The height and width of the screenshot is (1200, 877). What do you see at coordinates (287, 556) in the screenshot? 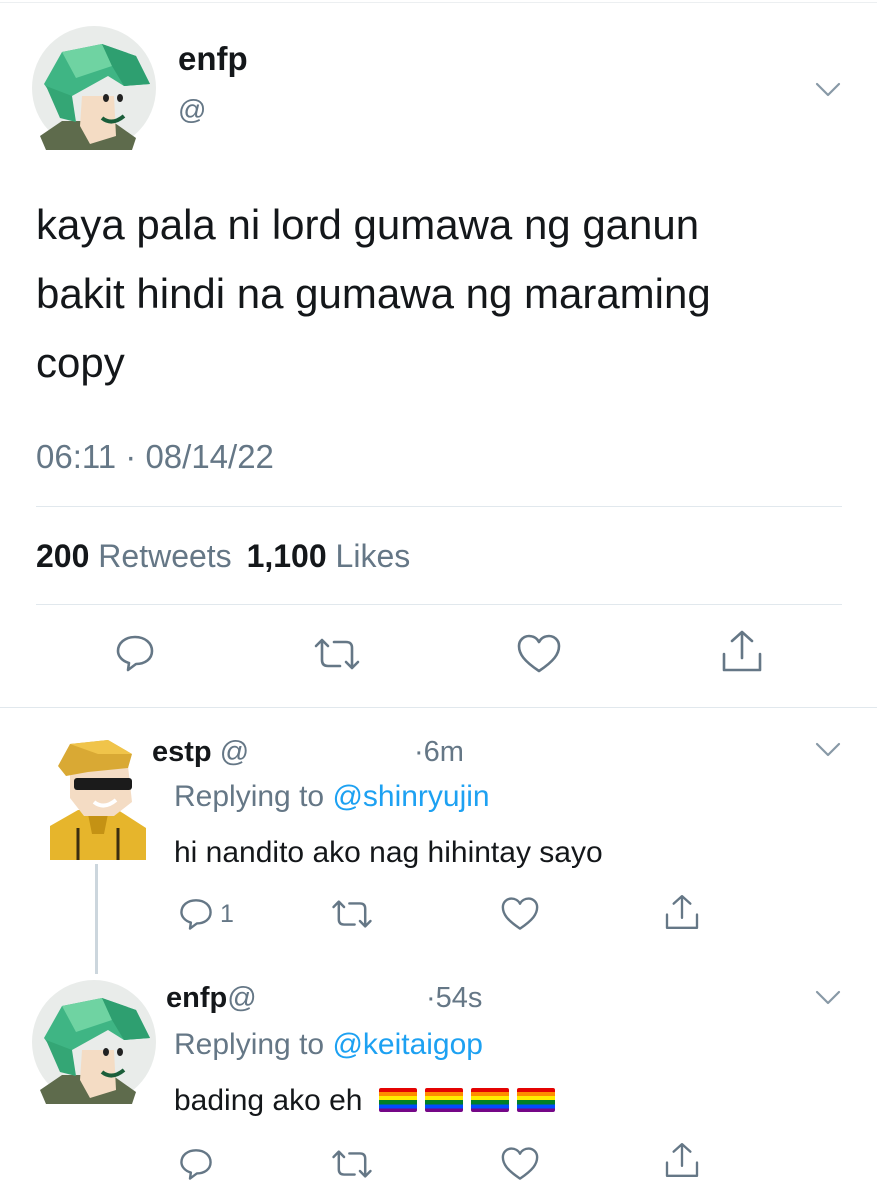
I see `likes-count: 1,100` at bounding box center [287, 556].